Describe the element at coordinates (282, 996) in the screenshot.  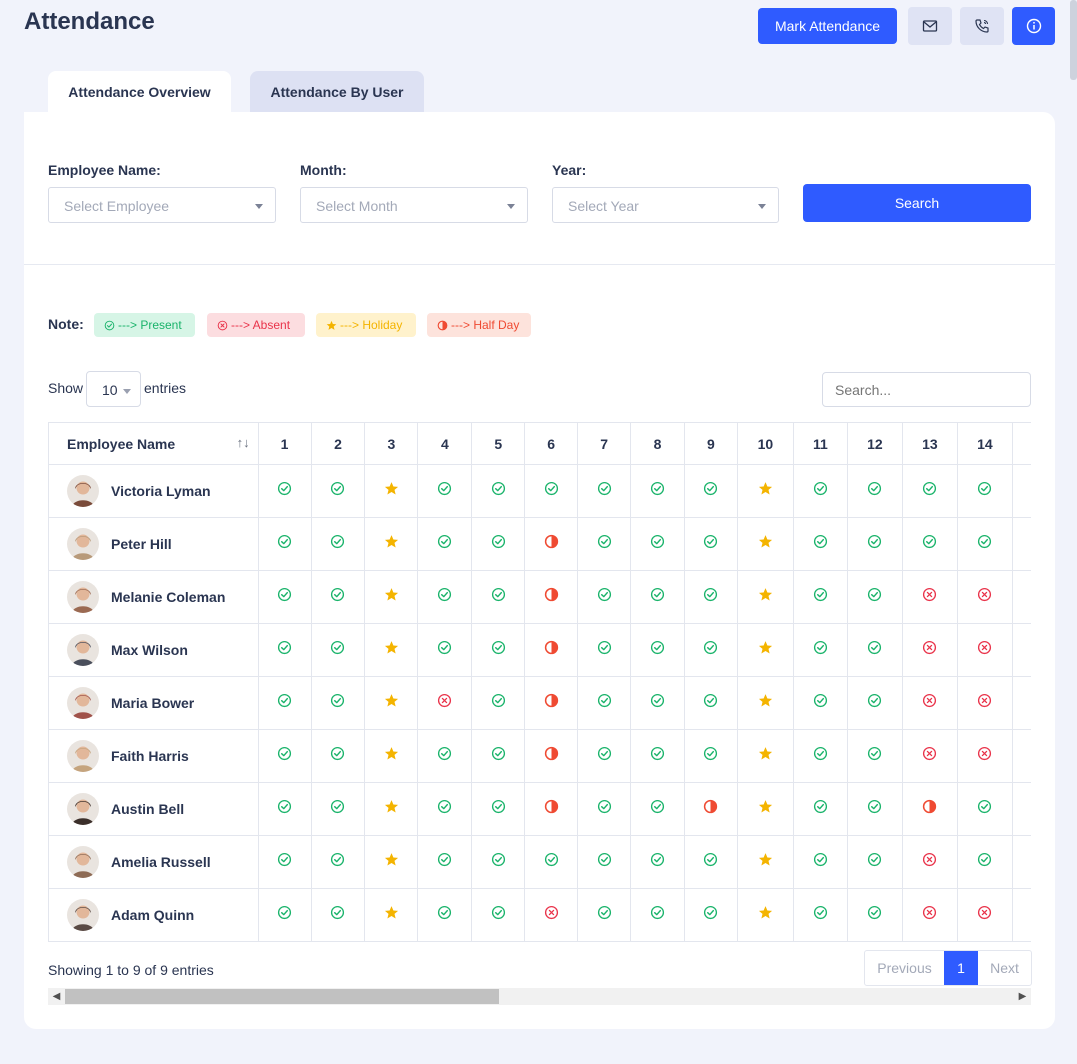
I see `scrollbar-thumb` at that location.